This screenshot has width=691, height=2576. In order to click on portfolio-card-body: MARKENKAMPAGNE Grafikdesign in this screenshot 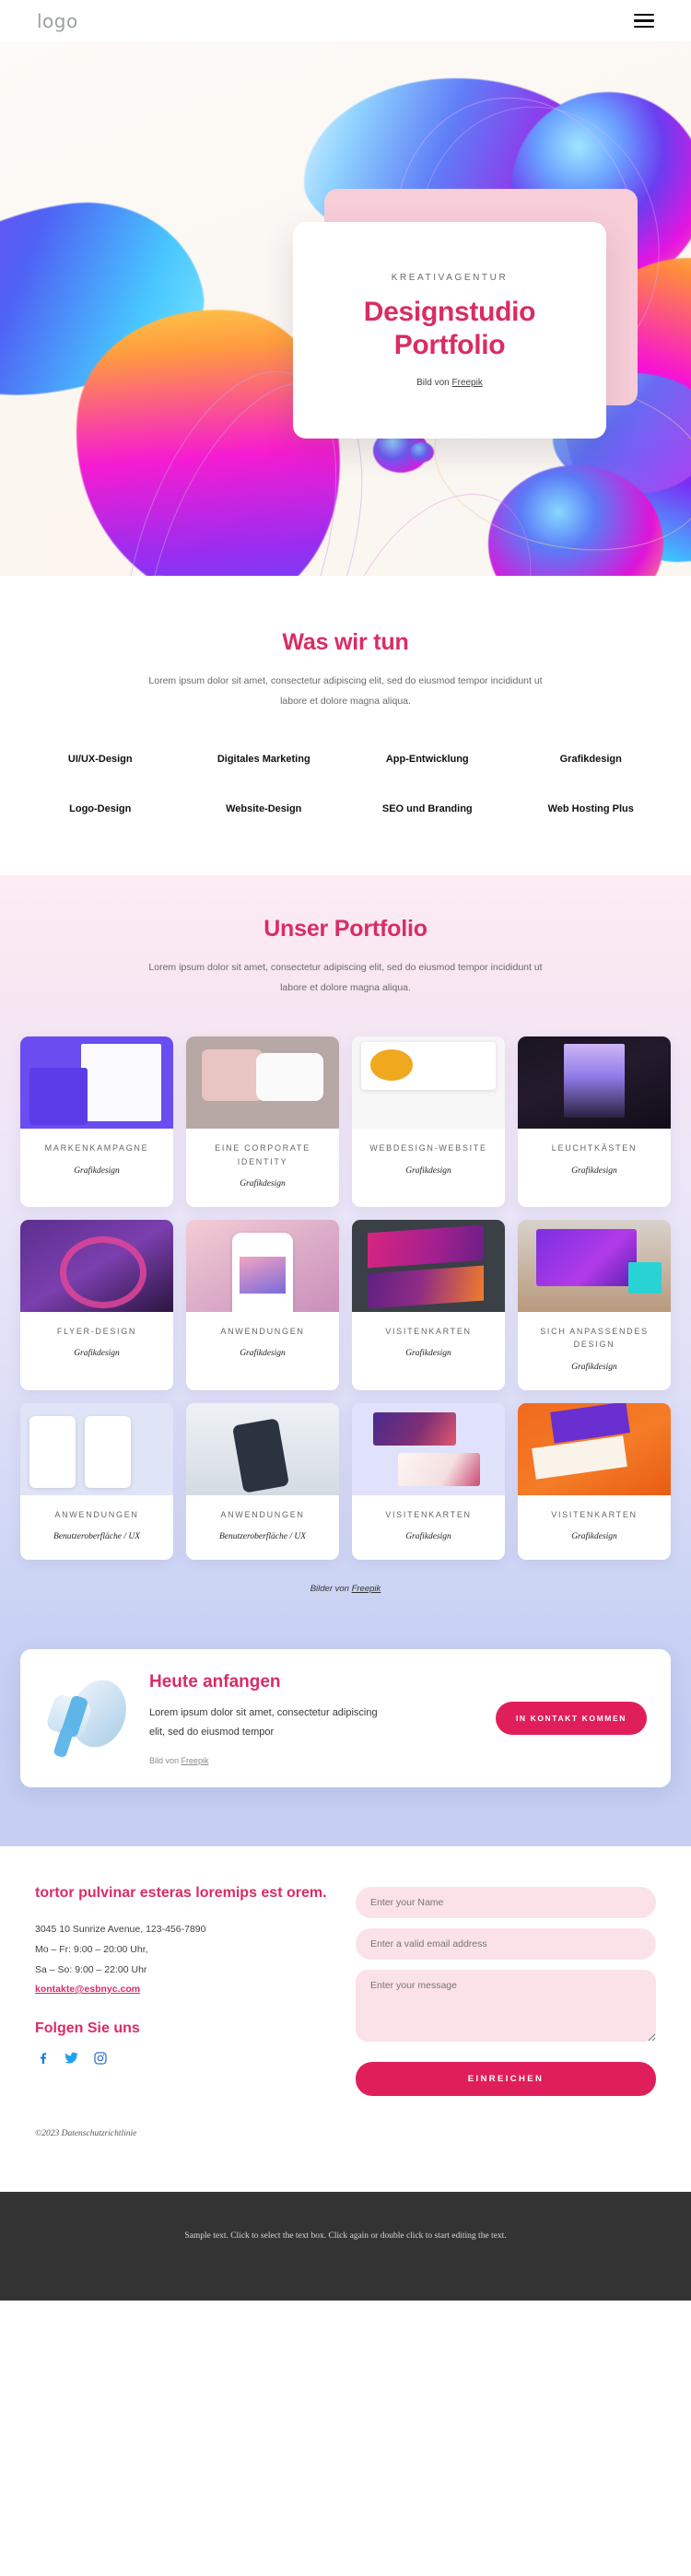, I will do `click(96, 1168)`.